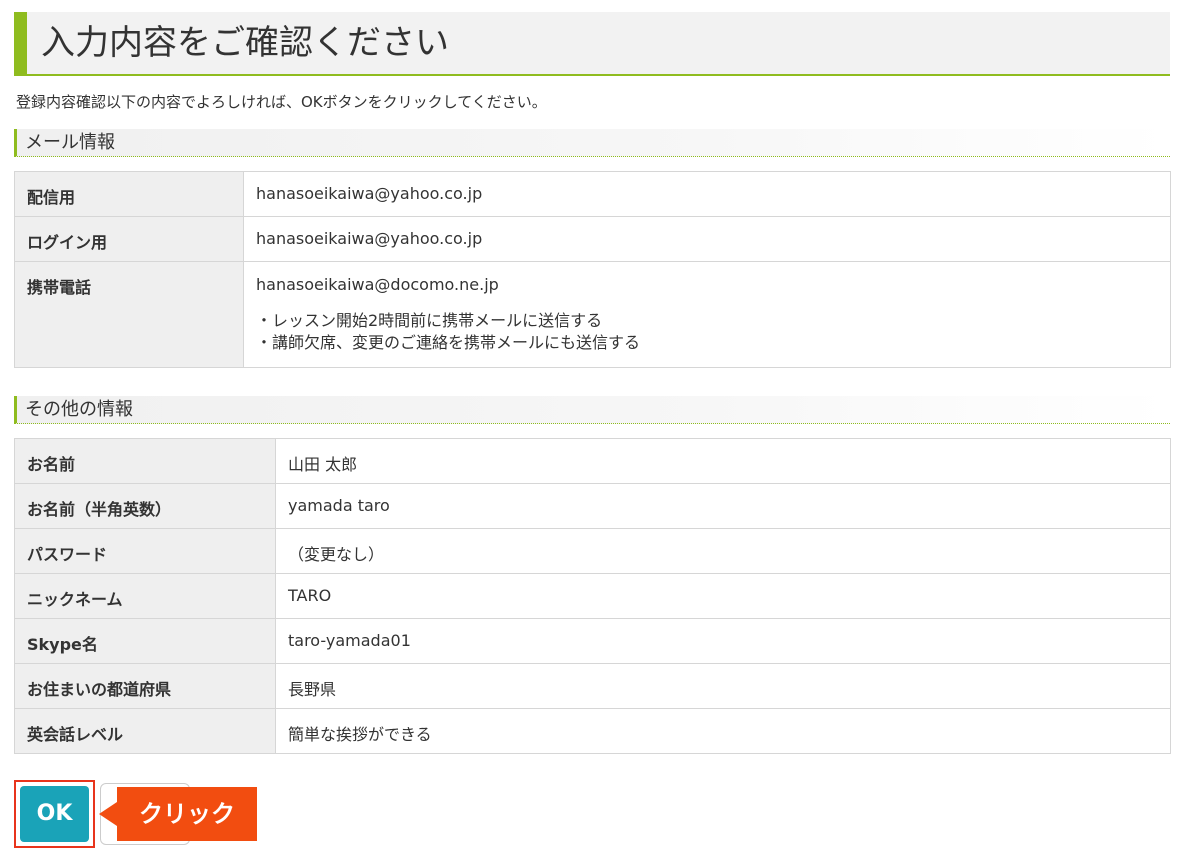 The width and height of the screenshot is (1182, 867). I want to click on table-row: ログイン用 hanasoeikaiwa@yahoo.co.jp, so click(592, 239).